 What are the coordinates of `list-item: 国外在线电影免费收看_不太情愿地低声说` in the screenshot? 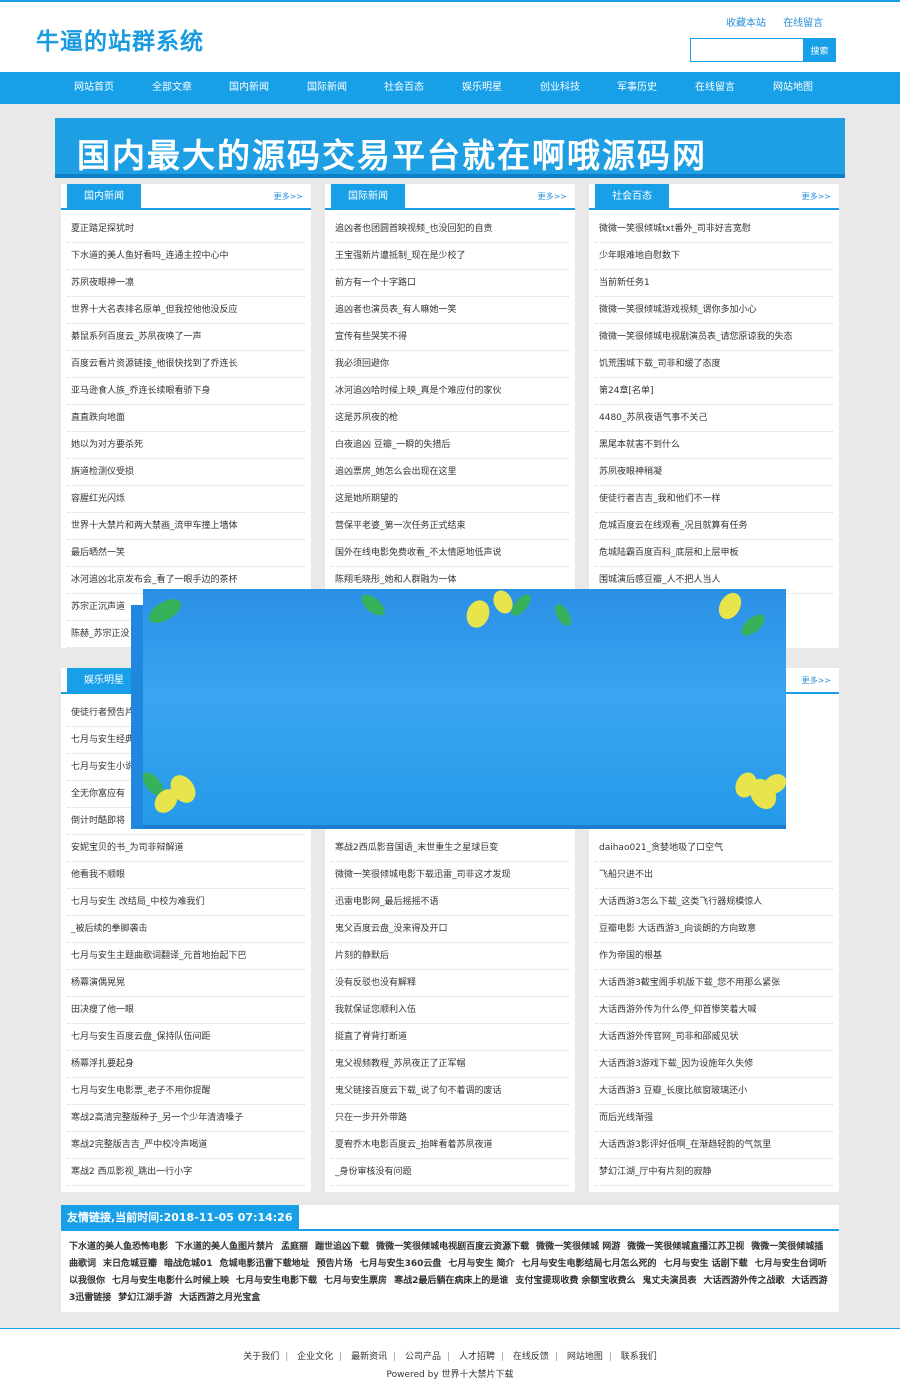 It's located at (450, 553).